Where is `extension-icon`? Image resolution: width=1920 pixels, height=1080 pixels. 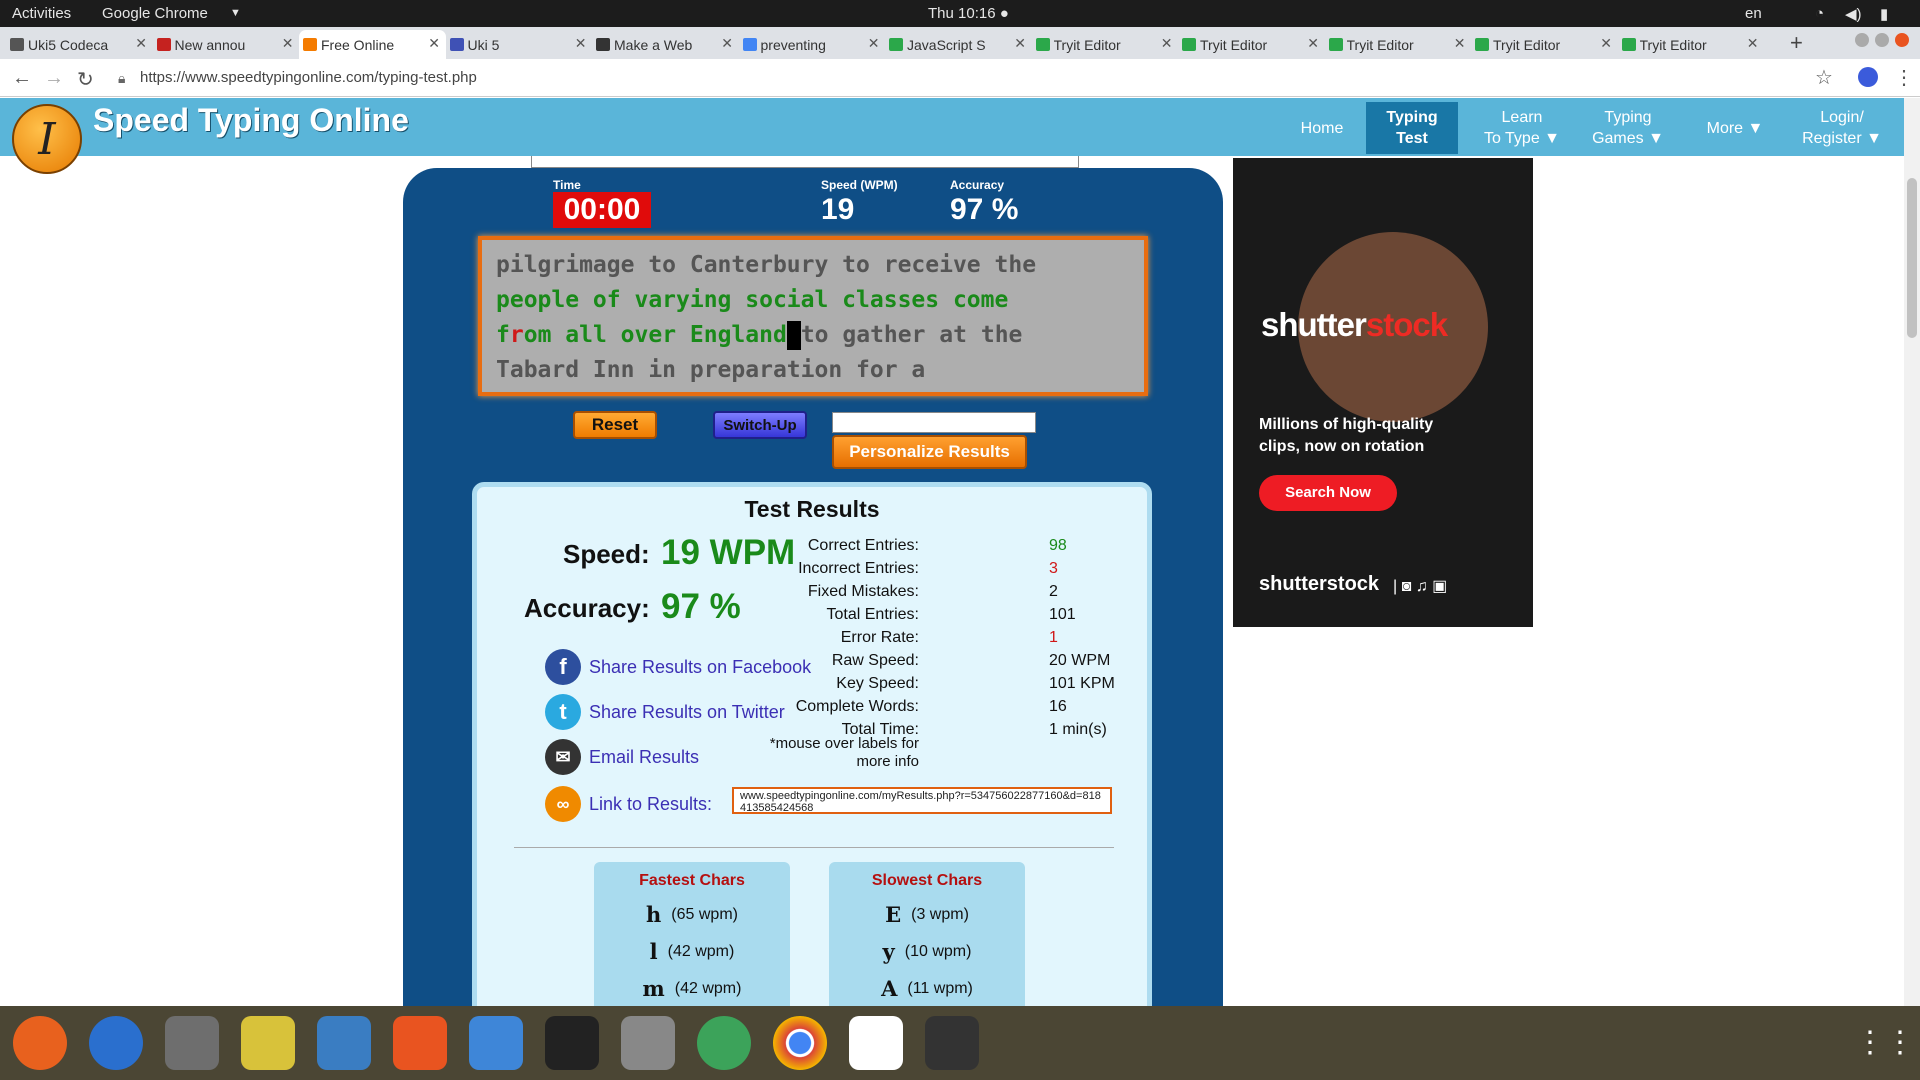
extension-icon is located at coordinates (1868, 77).